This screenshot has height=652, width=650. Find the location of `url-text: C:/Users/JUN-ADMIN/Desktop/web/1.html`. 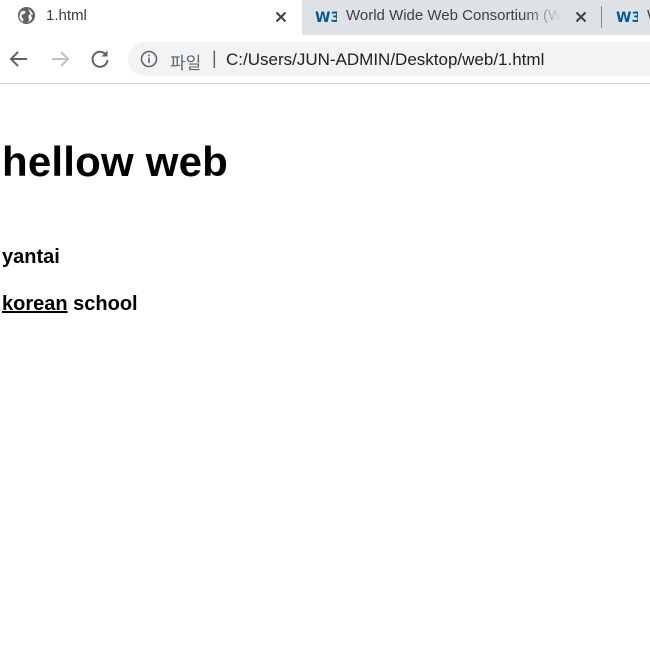

url-text: C:/Users/JUN-ADMIN/Desktop/web/1.html is located at coordinates (385, 60).